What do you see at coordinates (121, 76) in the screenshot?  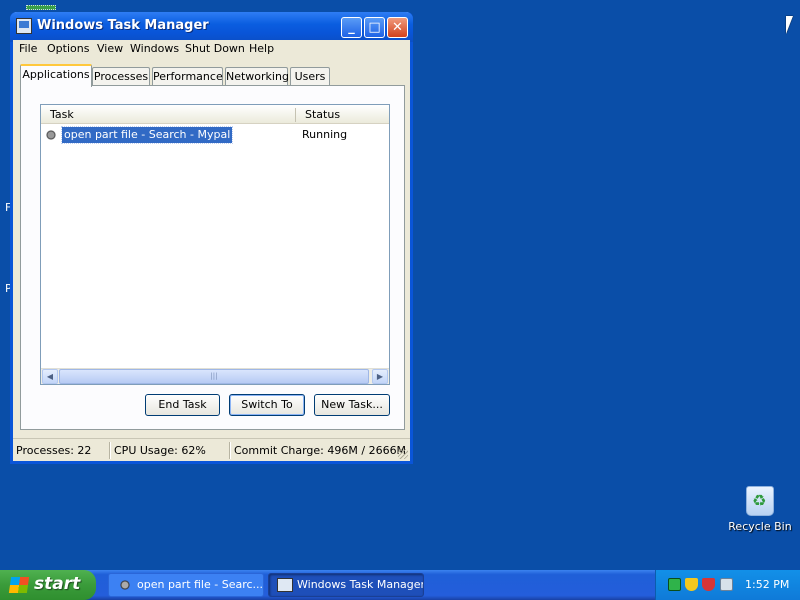 I see `tab-processes: Processes` at bounding box center [121, 76].